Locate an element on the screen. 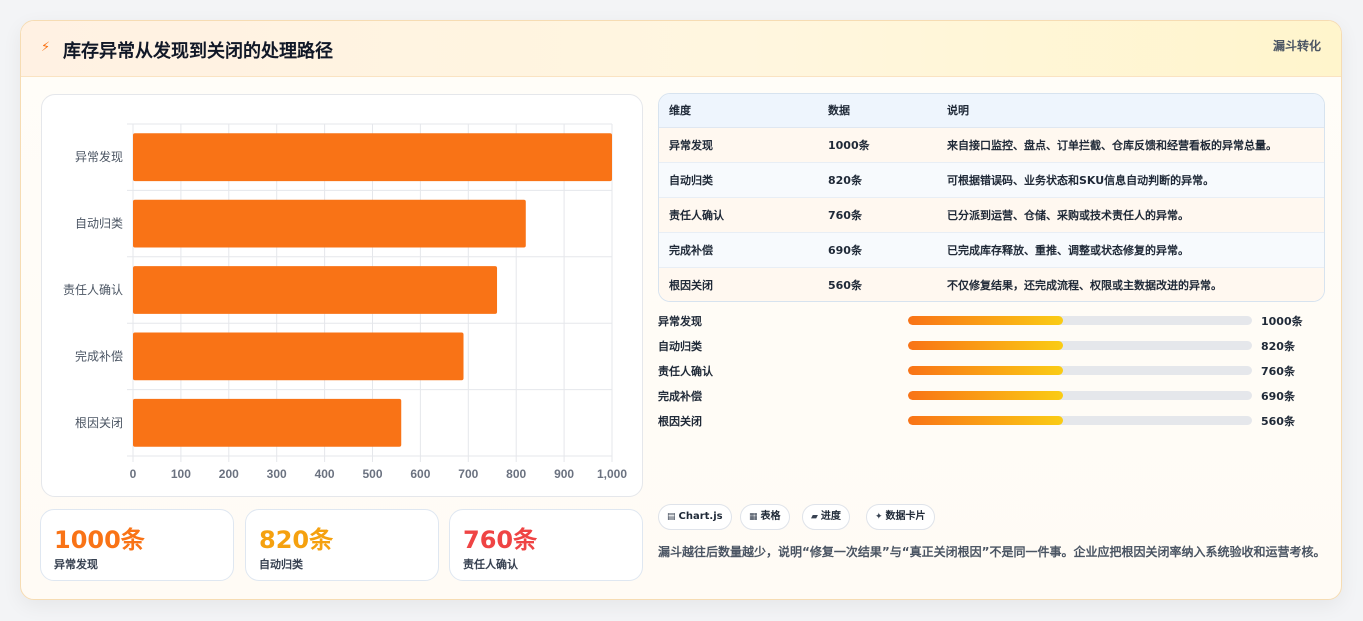  table-row: 根因关闭 560条 不仅修复结果，还完成流程、权限或主数据改进的异常。 is located at coordinates (991, 284).